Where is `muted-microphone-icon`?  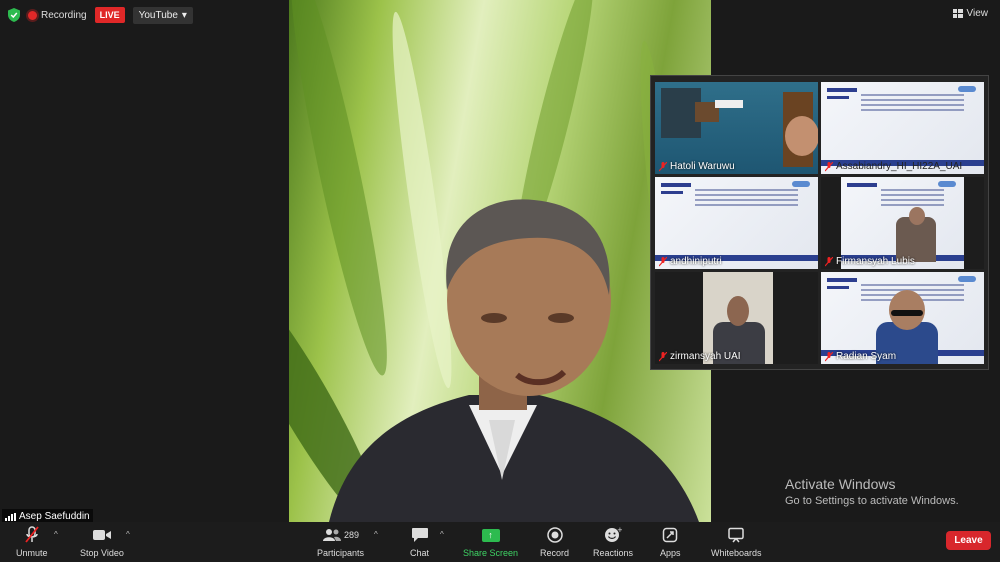
muted-microphone-icon is located at coordinates (32, 534).